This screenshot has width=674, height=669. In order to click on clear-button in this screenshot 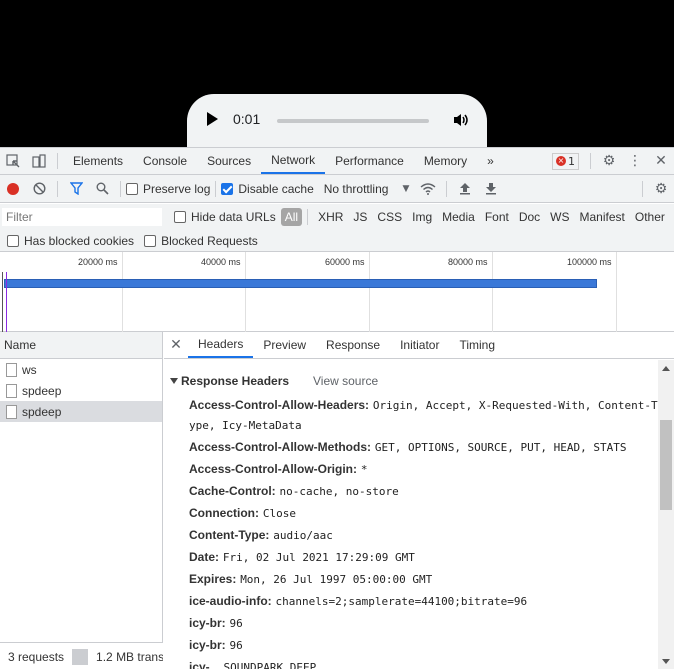, I will do `click(39, 189)`.